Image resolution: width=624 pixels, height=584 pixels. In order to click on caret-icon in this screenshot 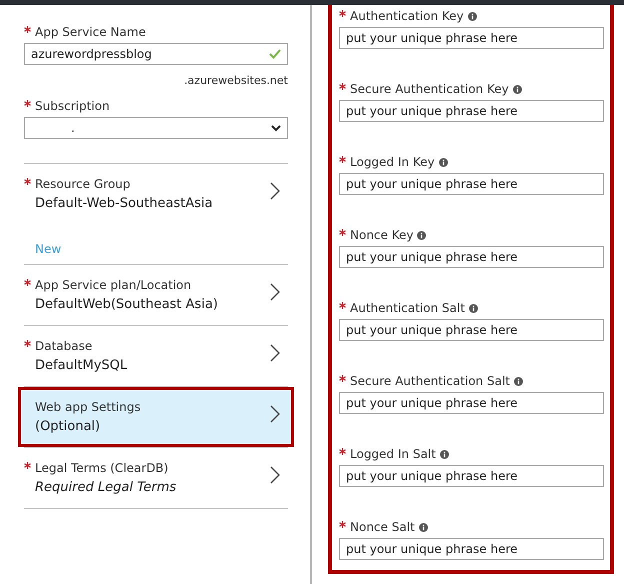, I will do `click(276, 128)`.